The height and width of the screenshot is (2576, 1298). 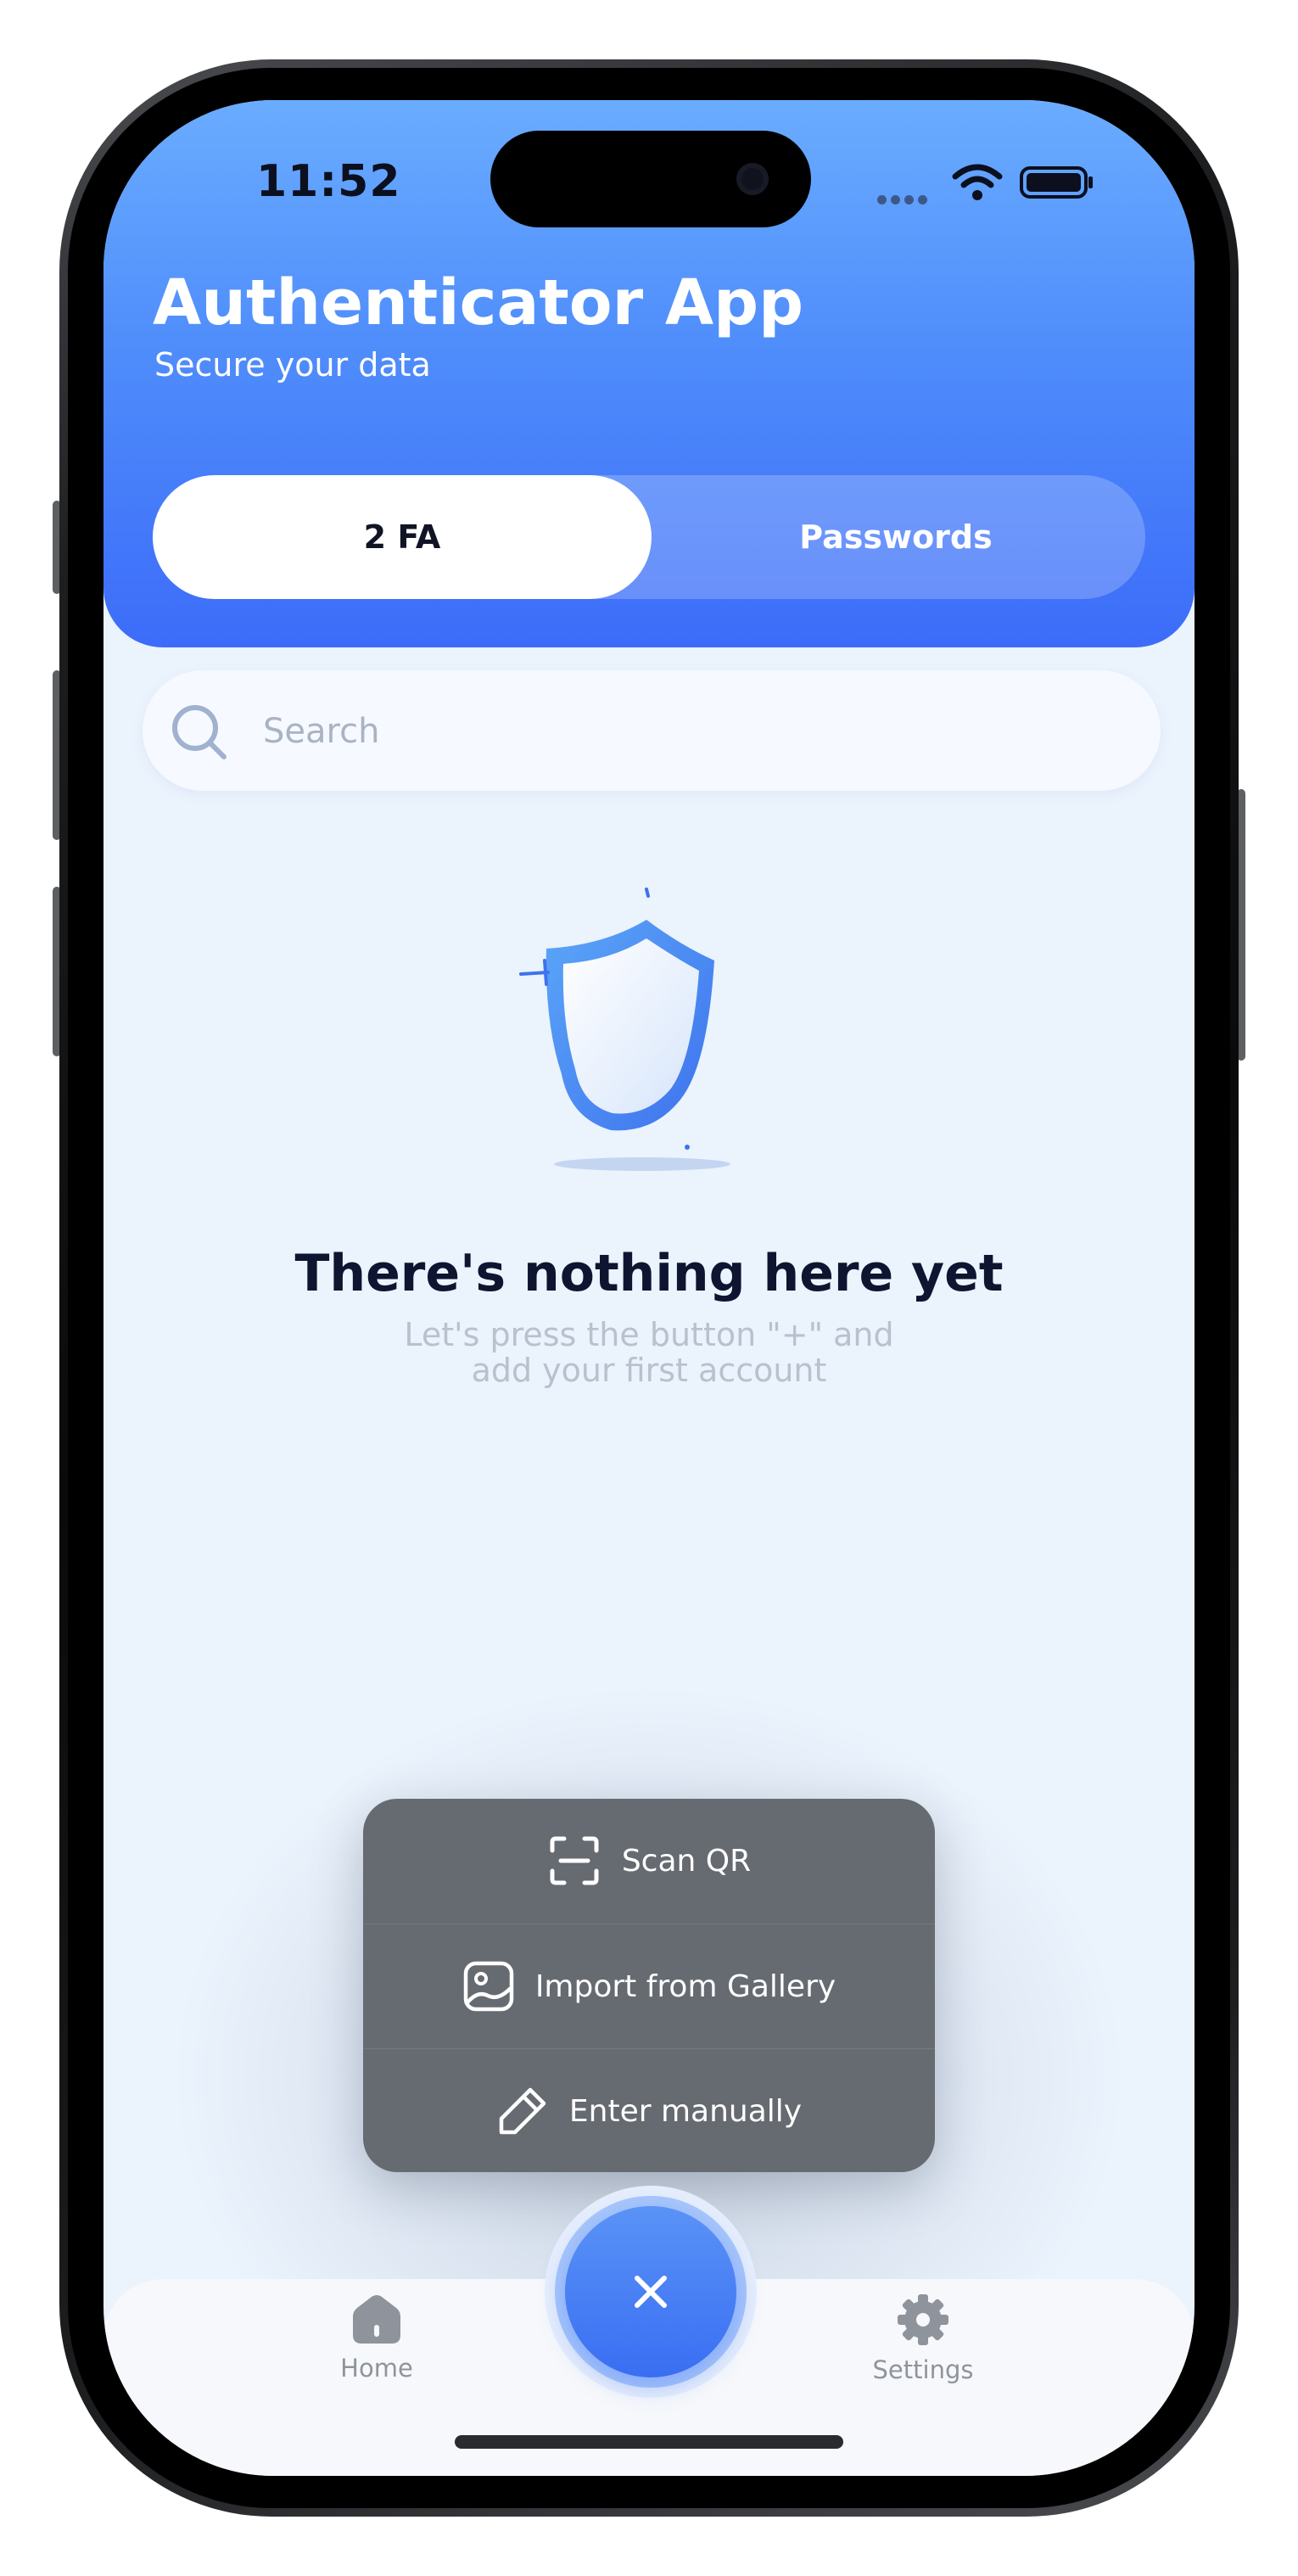 What do you see at coordinates (687, 731) in the screenshot?
I see `search-input` at bounding box center [687, 731].